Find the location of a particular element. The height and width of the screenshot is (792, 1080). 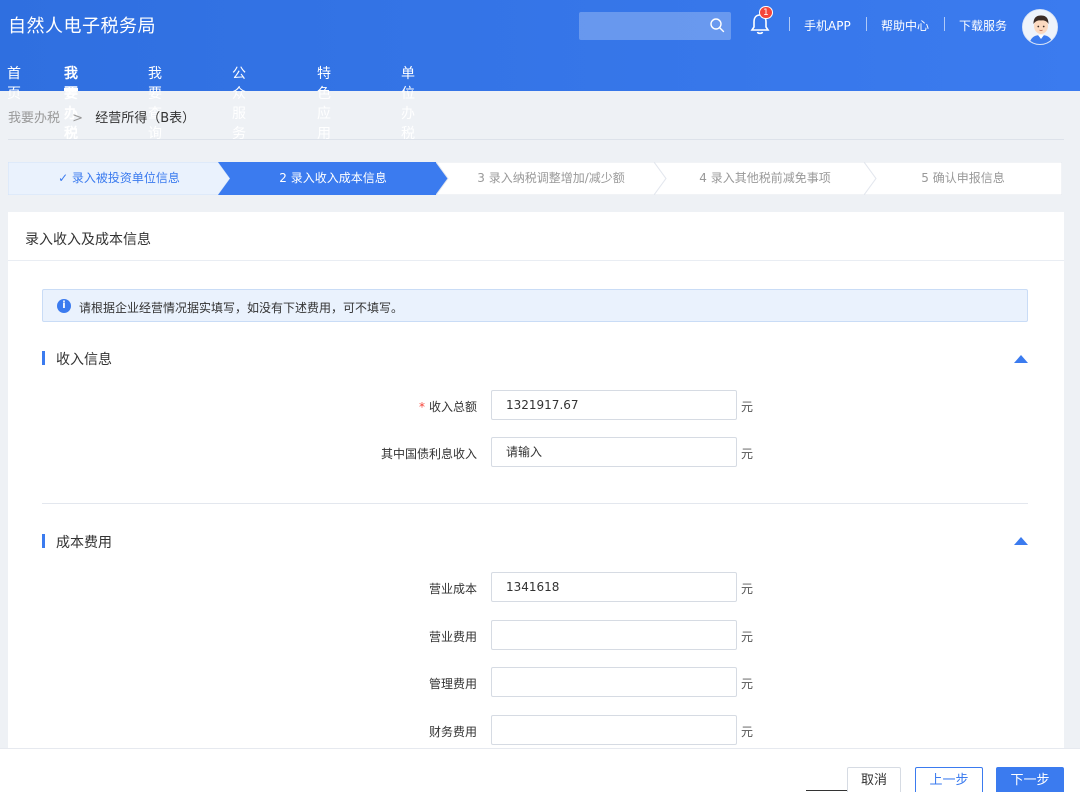

nav-do-tax: 我要办税 is located at coordinates (71, 103).